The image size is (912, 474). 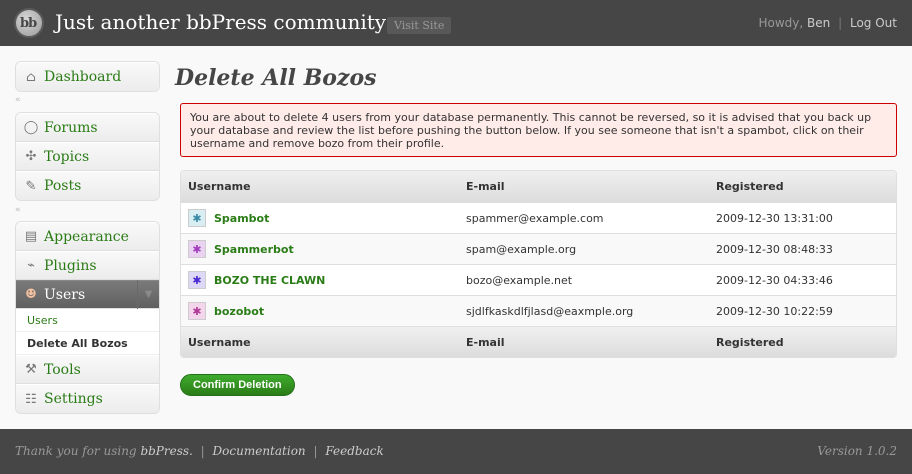 I want to click on menu-group-content: ◯ Forums ✣ Topics ✎ Posts, so click(x=87, y=156).